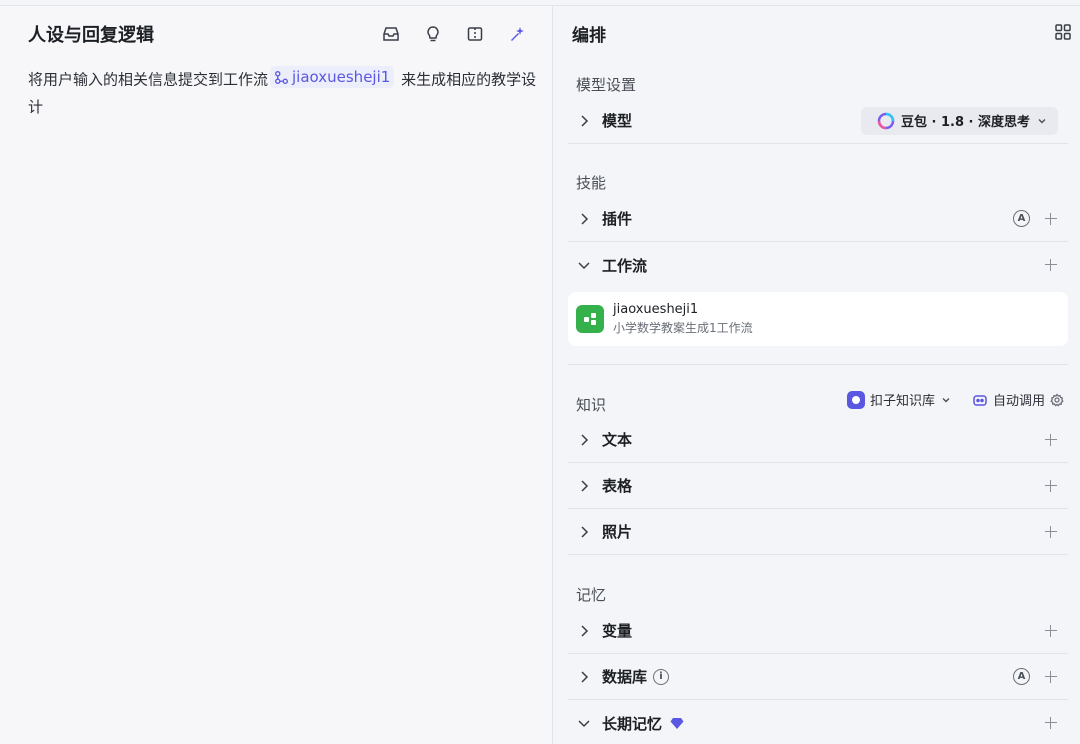 The width and height of the screenshot is (1080, 744). Describe the element at coordinates (283, 34) in the screenshot. I see `persona-header: 人设与回复逻辑` at that location.